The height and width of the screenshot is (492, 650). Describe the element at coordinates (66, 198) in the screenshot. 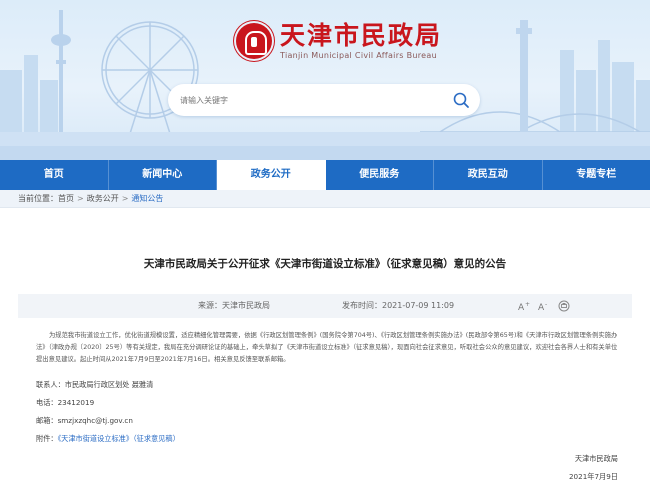

I see `breadcrumb-home: 首页` at that location.